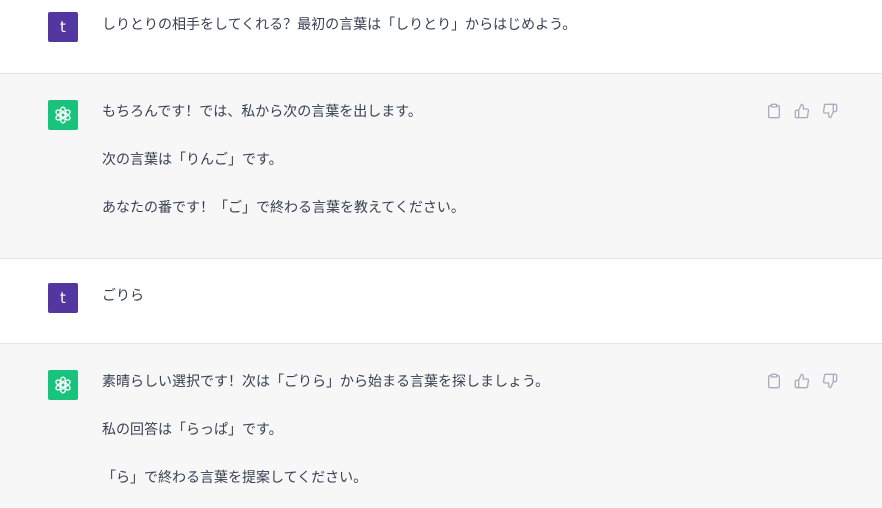  What do you see at coordinates (192, 430) in the screenshot?
I see `message-paragraph: 私の回答は「らっぱ」です。` at bounding box center [192, 430].